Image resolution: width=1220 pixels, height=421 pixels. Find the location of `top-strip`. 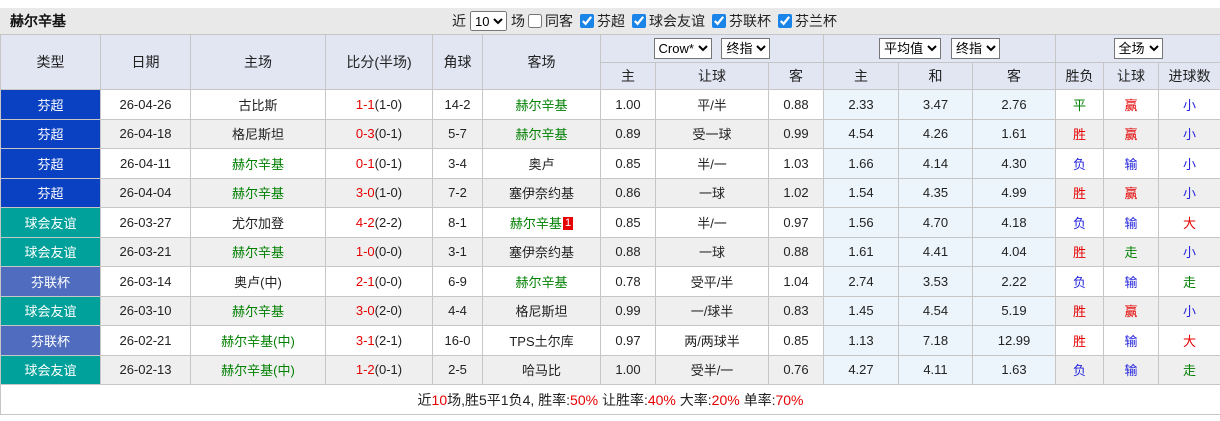

top-strip is located at coordinates (610, 4).